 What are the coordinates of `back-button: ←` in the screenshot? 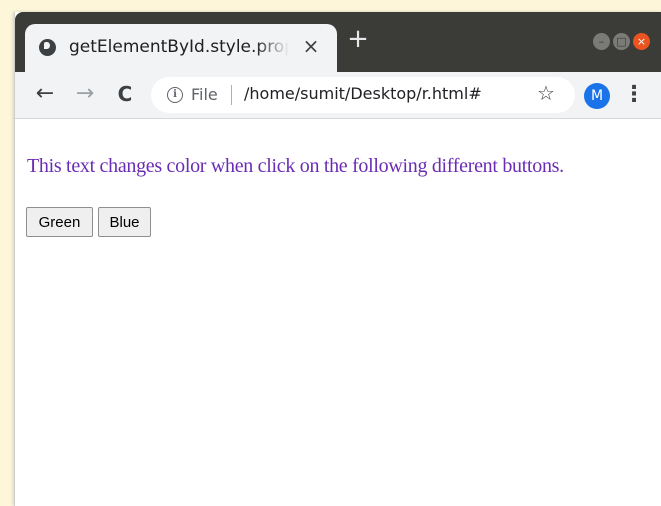 It's located at (45, 94).